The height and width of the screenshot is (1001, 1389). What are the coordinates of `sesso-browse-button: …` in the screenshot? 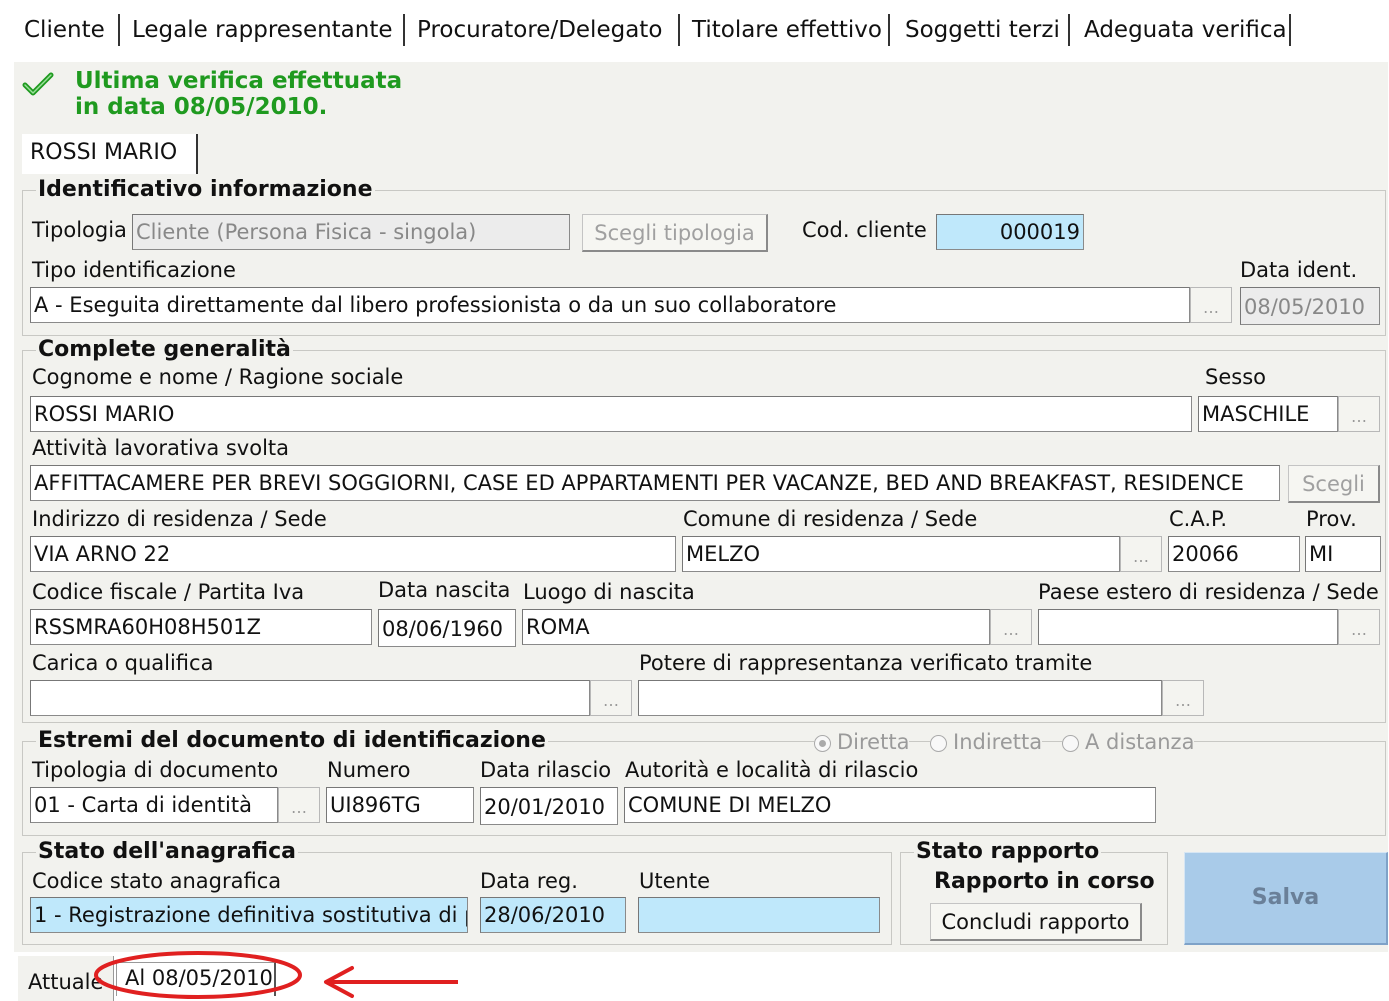 It's located at (1359, 414).